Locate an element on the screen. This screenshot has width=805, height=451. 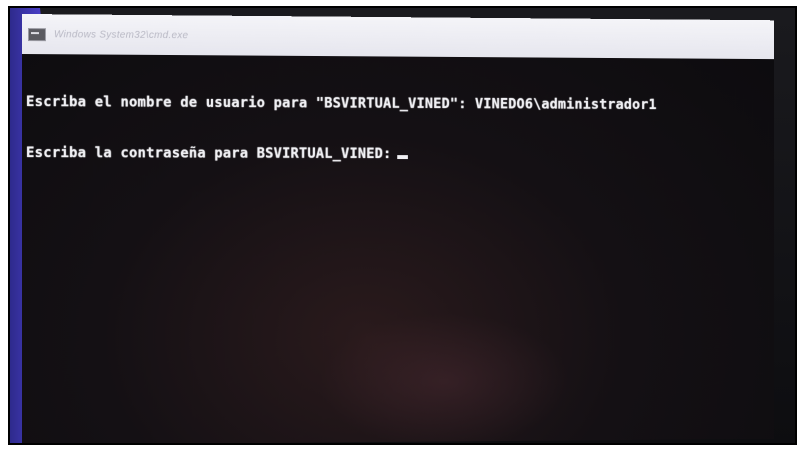
window-title: Windows System32\cmd.exe is located at coordinates (121, 34).